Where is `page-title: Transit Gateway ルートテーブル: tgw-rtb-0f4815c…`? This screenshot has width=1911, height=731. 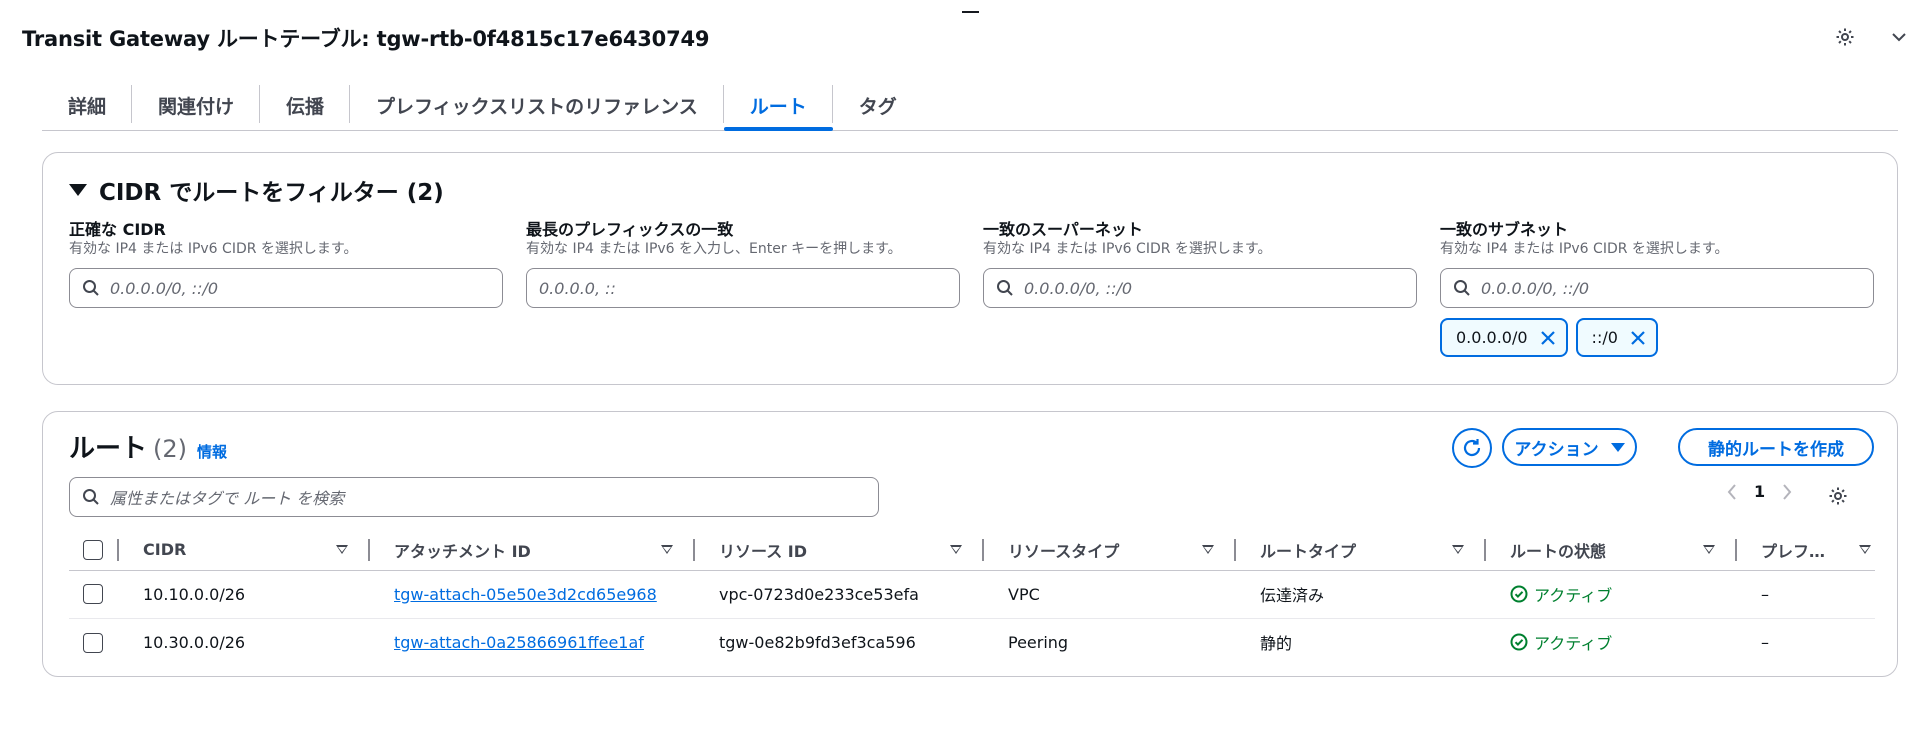 page-title: Transit Gateway ルートテーブル: tgw-rtb-0f4815c… is located at coordinates (366, 39).